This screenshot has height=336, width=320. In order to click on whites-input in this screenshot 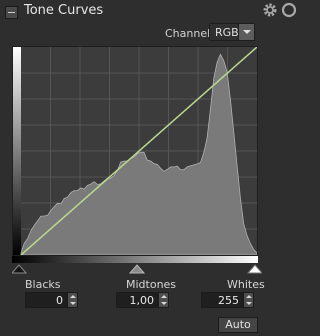, I will do `click(222, 300)`.